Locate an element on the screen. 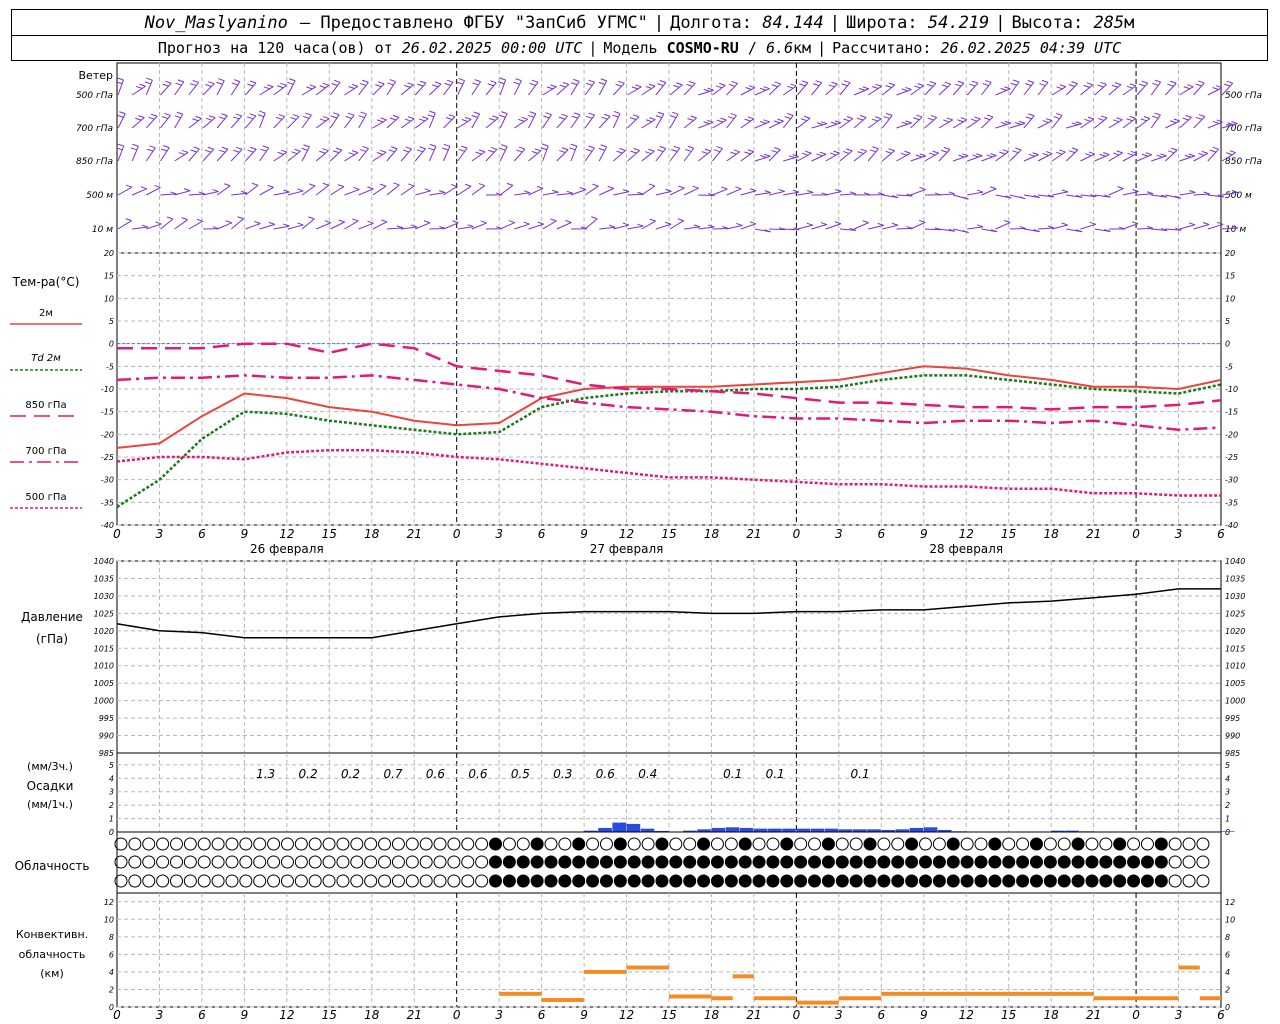 This screenshot has height=1024, width=1280. pressure-tick-left: 1010 is located at coordinates (104, 666).